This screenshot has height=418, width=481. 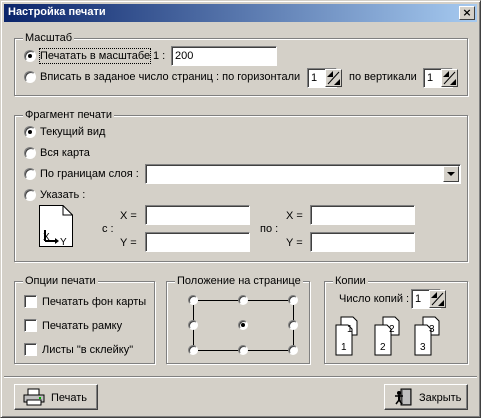 I want to click on footer-separator, so click(x=240, y=377).